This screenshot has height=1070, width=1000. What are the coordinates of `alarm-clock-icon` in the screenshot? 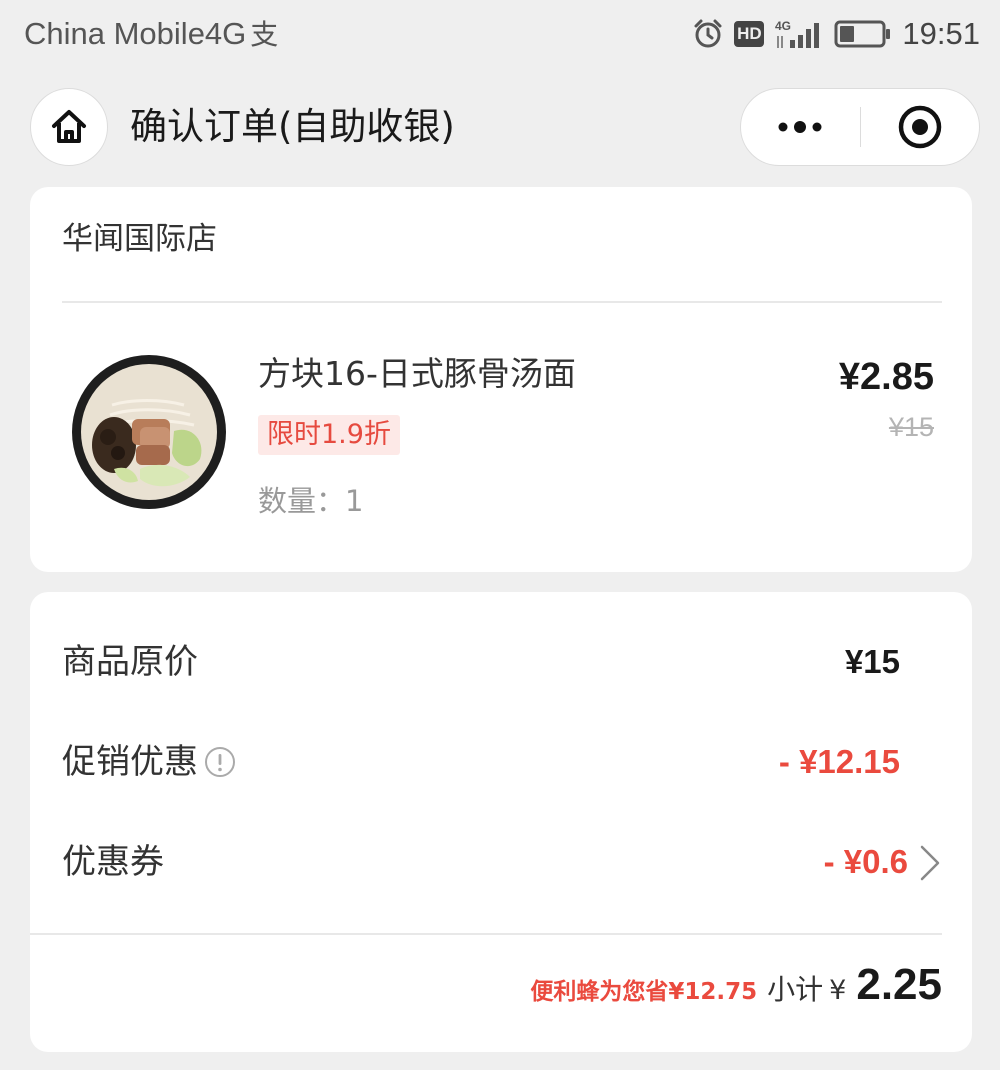 It's located at (708, 33).